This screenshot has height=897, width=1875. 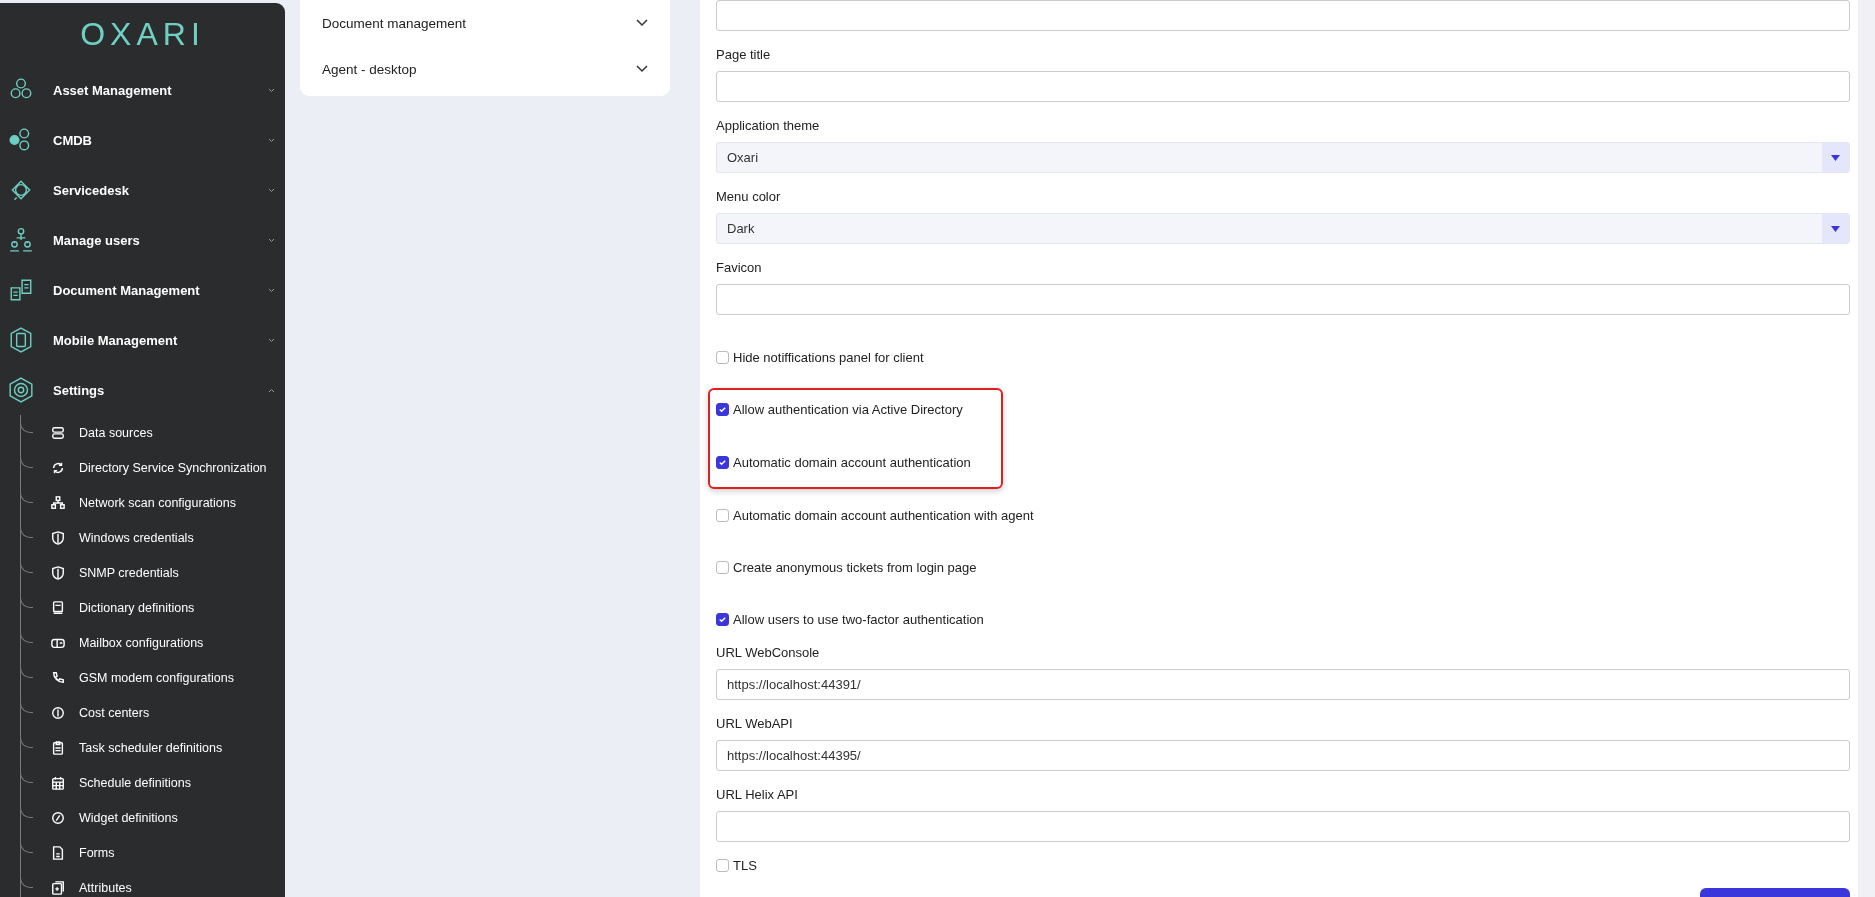 I want to click on text-field: https://localhost:44395/, so click(x=1283, y=755).